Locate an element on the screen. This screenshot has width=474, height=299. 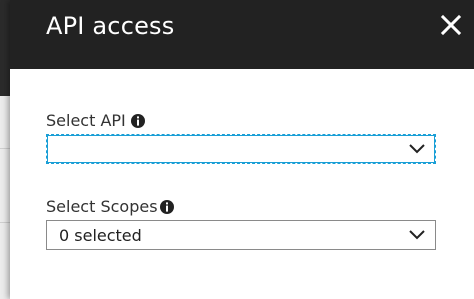
close-icon is located at coordinates (451, 25).